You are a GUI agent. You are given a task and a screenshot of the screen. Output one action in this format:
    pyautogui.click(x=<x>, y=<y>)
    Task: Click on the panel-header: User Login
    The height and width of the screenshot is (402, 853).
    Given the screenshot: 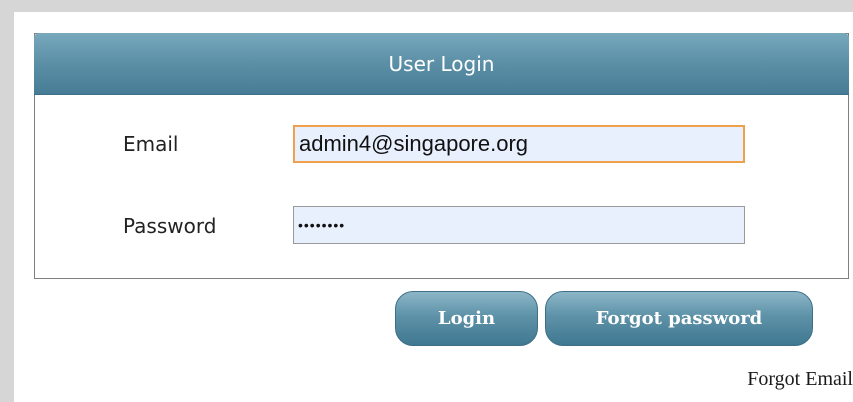 What is the action you would take?
    pyautogui.click(x=441, y=64)
    